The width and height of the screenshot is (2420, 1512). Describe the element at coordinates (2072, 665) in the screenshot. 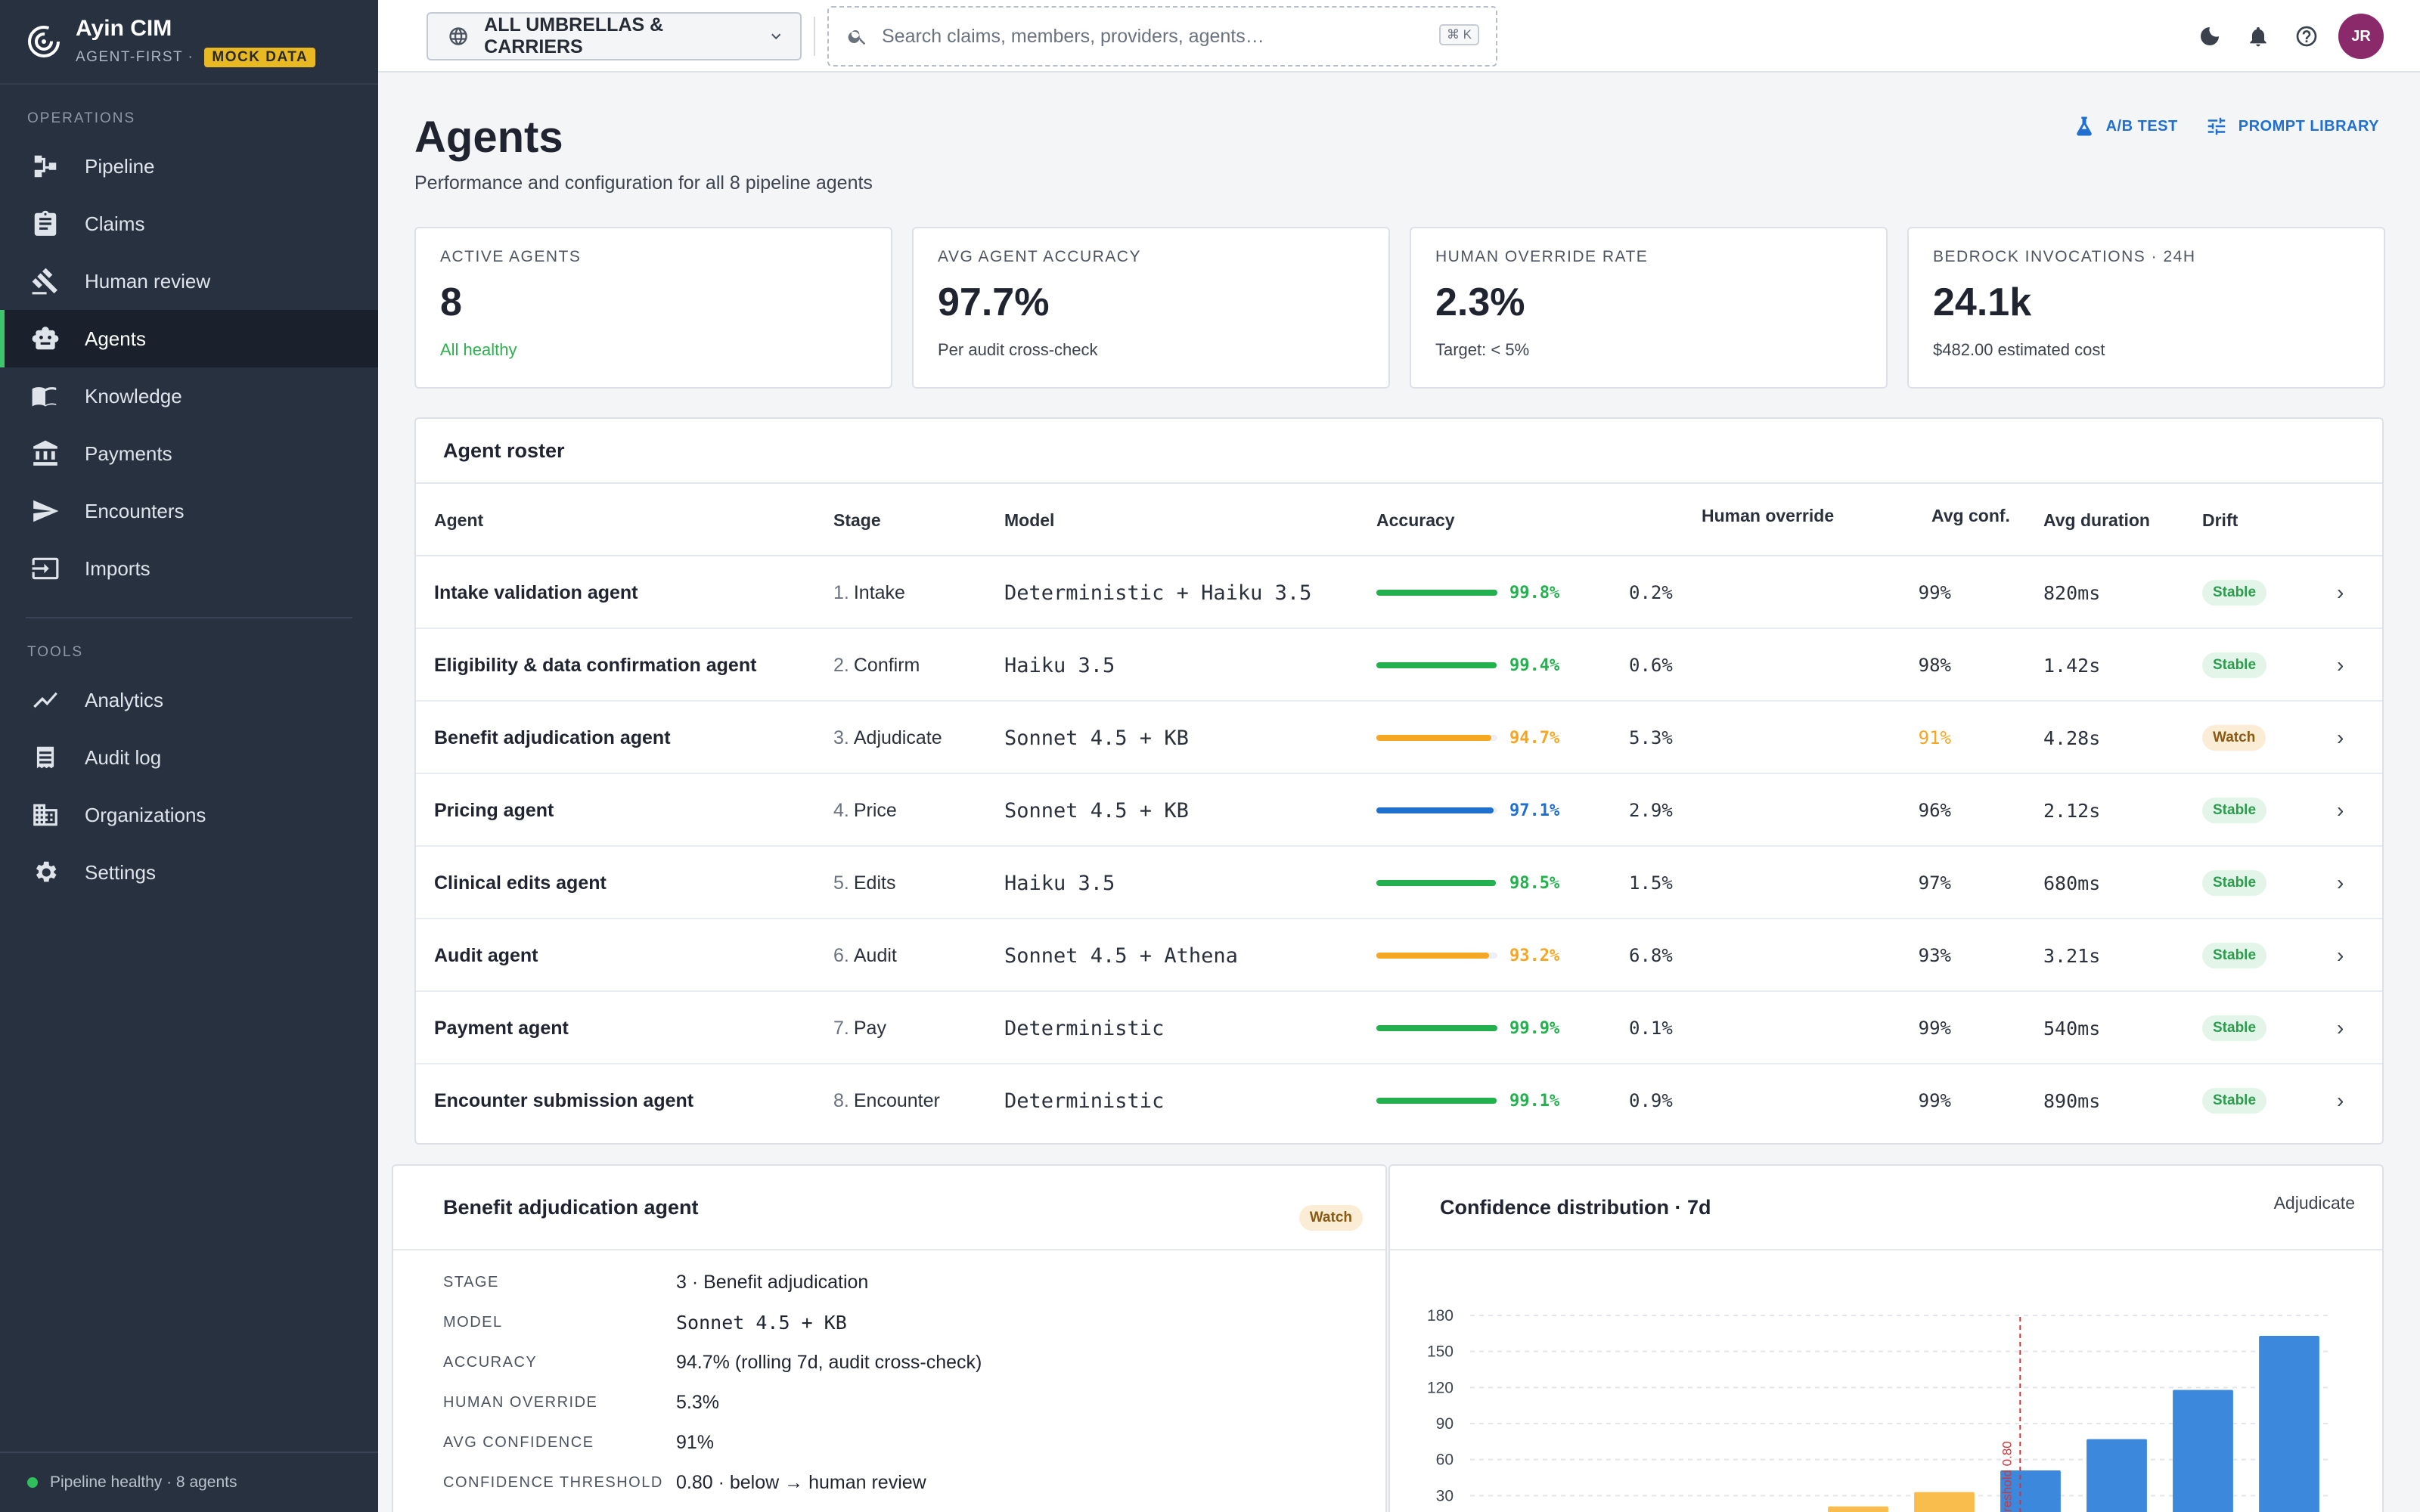

I see `avg-duration-value: 1.42s` at that location.